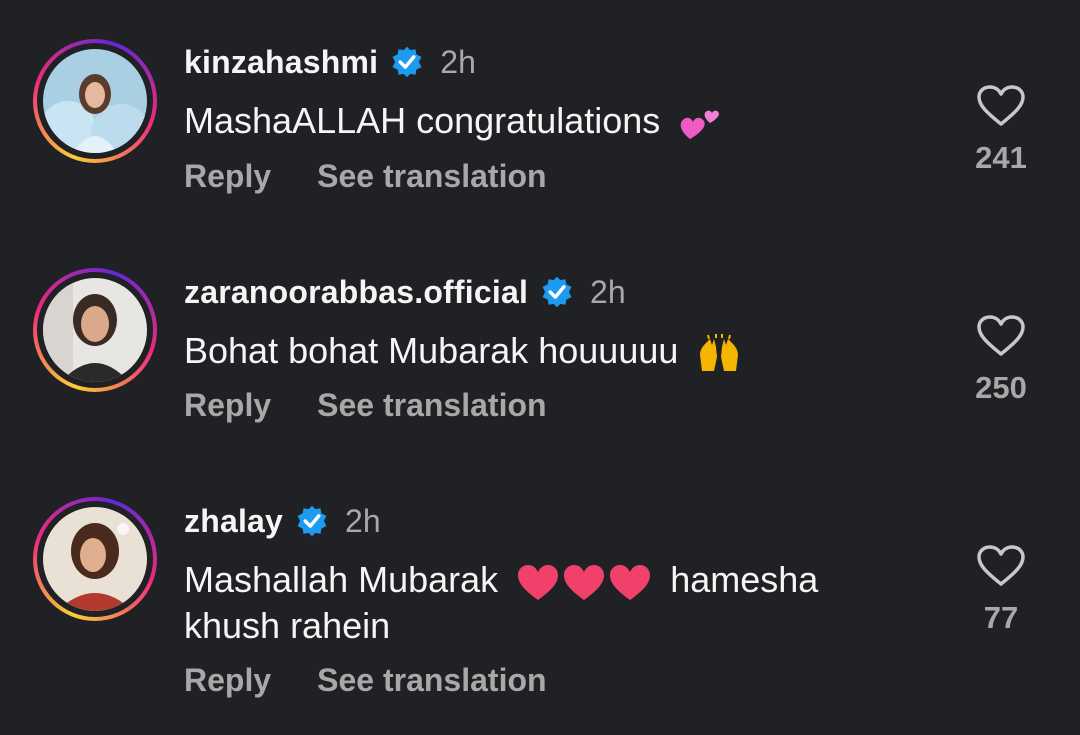 The image size is (1080, 735). Describe the element at coordinates (341, 579) in the screenshot. I see `comment-text-before: Mashallah Mubarak` at that location.